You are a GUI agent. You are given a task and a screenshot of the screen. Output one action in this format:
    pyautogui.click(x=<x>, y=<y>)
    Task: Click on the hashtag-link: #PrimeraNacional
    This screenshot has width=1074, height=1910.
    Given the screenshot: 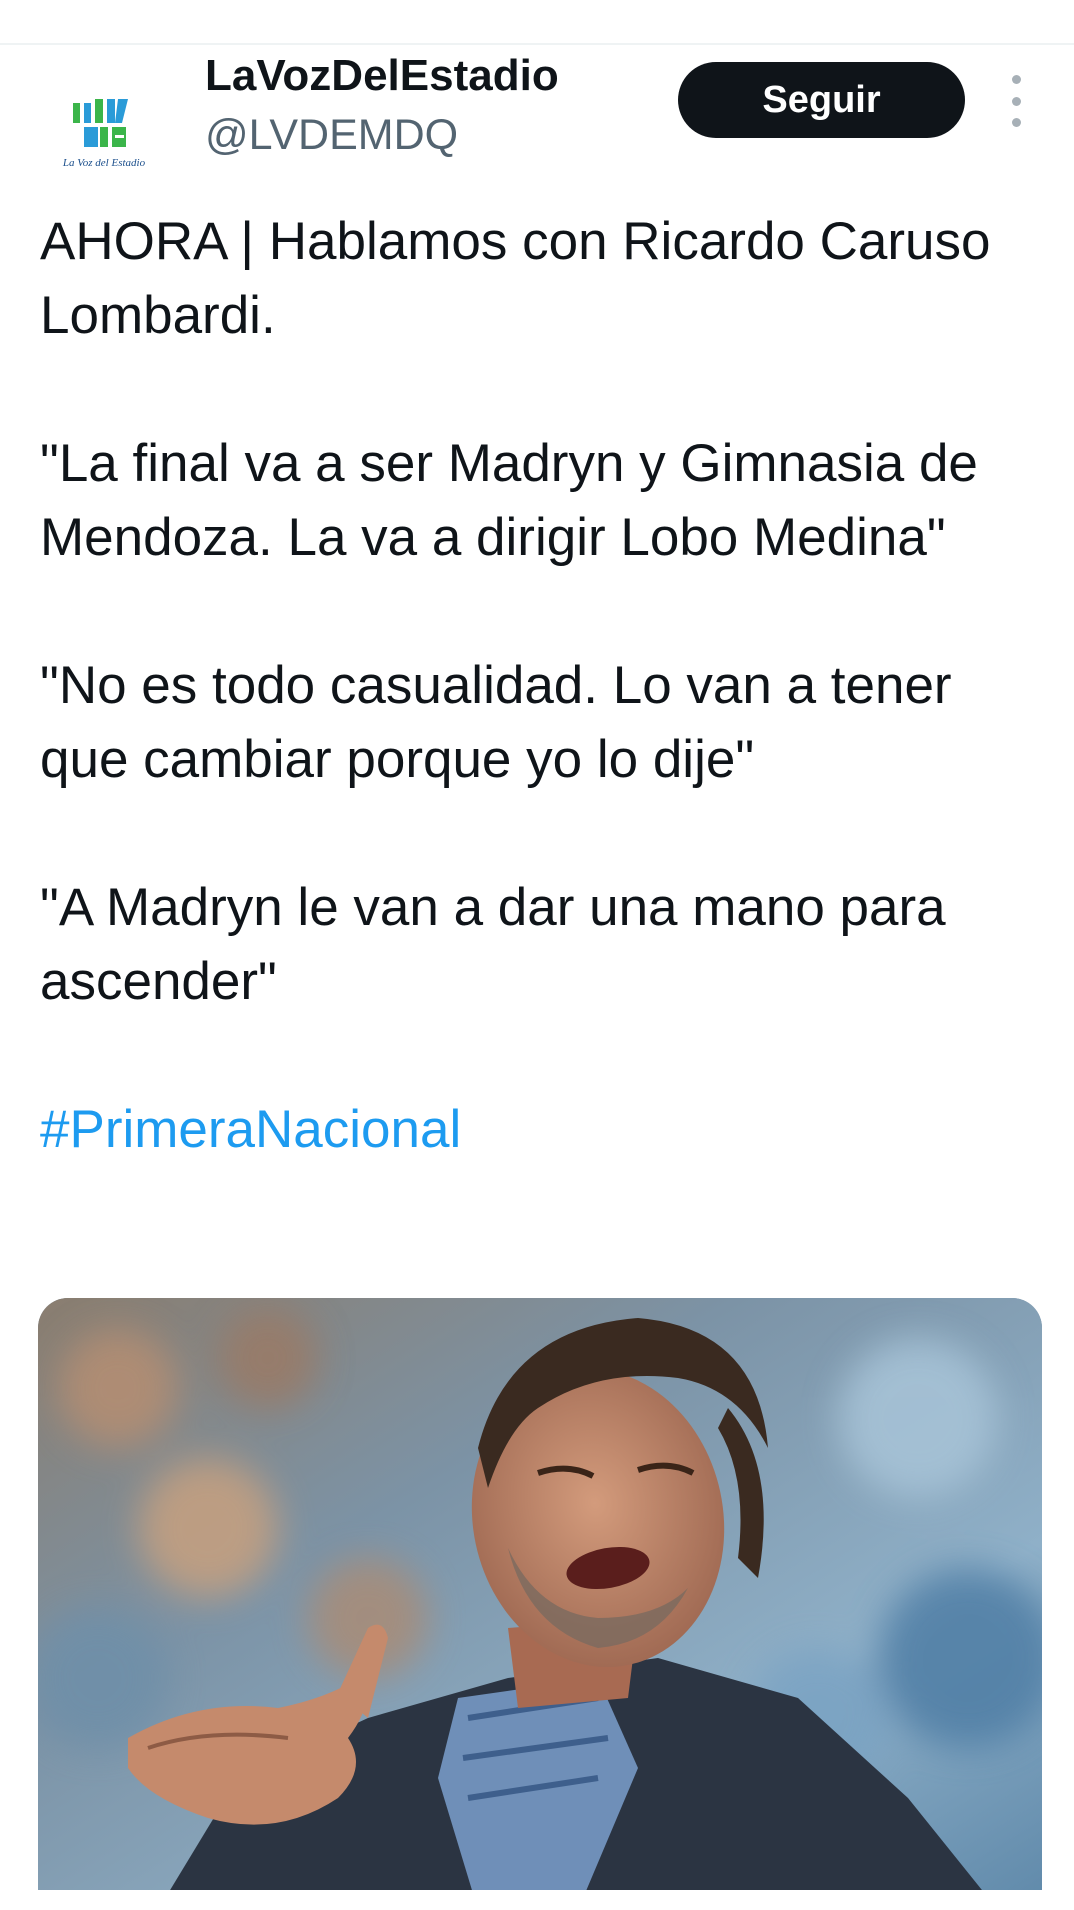 What is the action you would take?
    pyautogui.click(x=250, y=1129)
    